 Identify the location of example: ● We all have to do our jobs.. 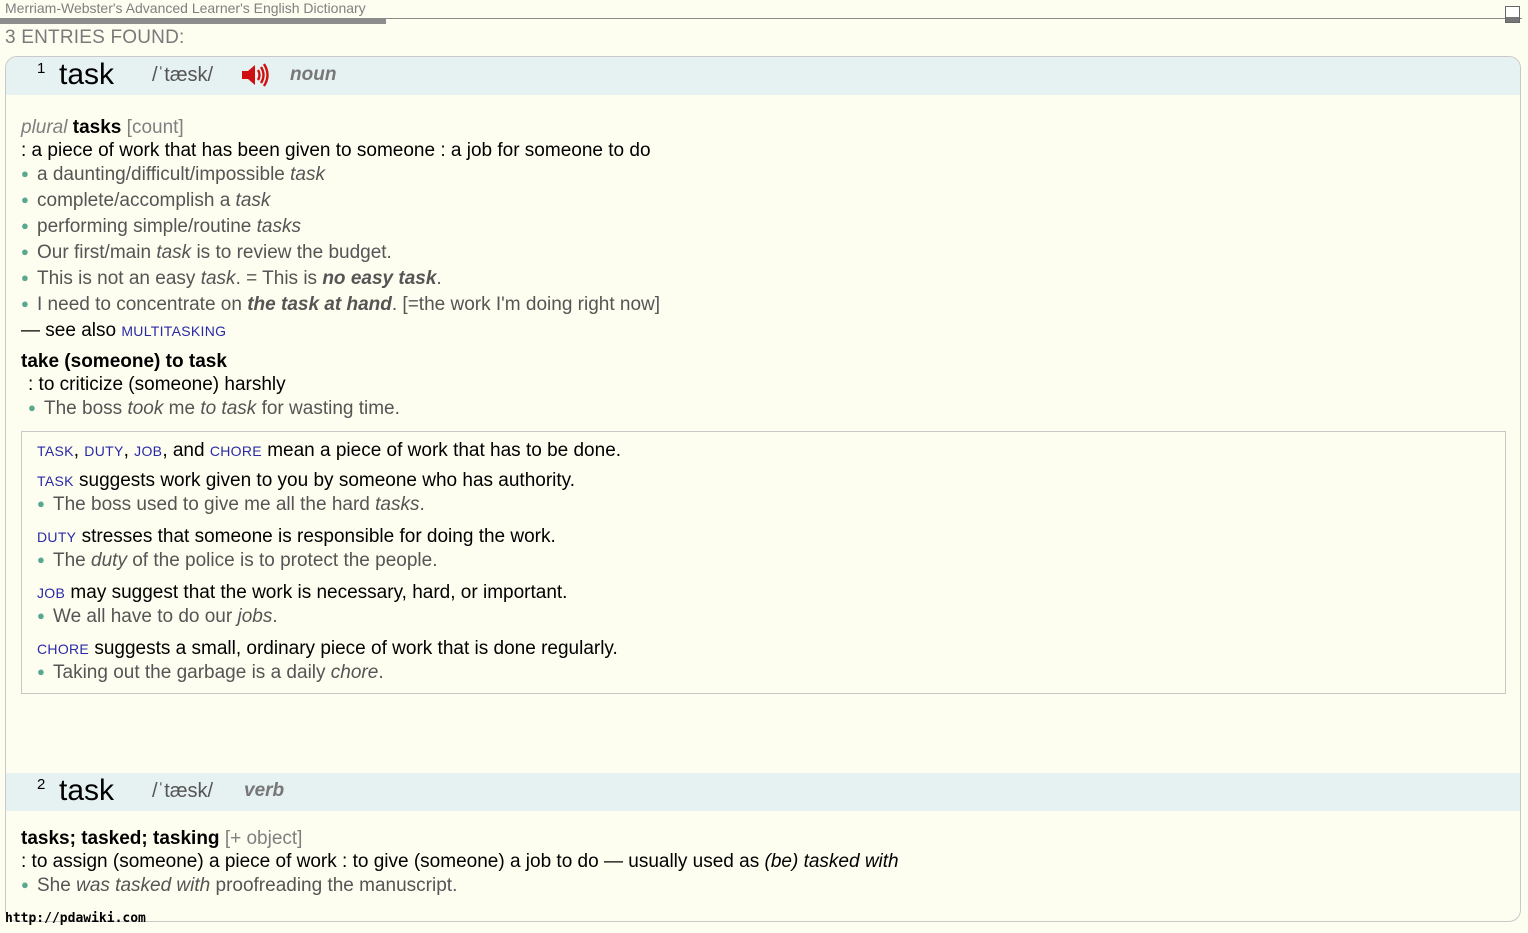
(157, 616).